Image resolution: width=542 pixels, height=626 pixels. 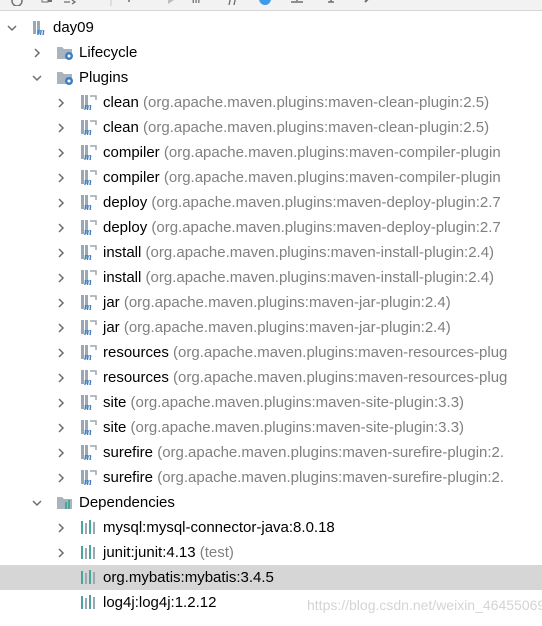 I want to click on plugin-name: clean, so click(x=121, y=127).